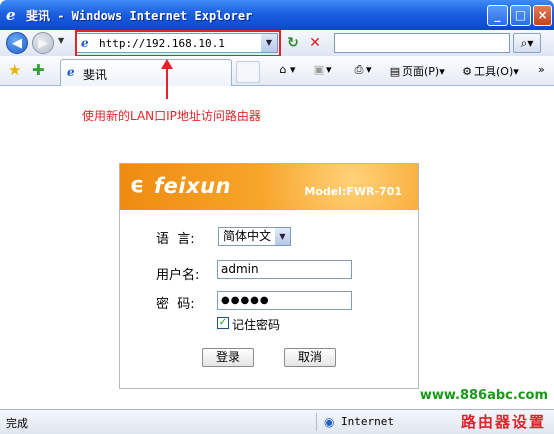 This screenshot has width=554, height=434. What do you see at coordinates (497, 15) in the screenshot?
I see `minimize-button: _` at bounding box center [497, 15].